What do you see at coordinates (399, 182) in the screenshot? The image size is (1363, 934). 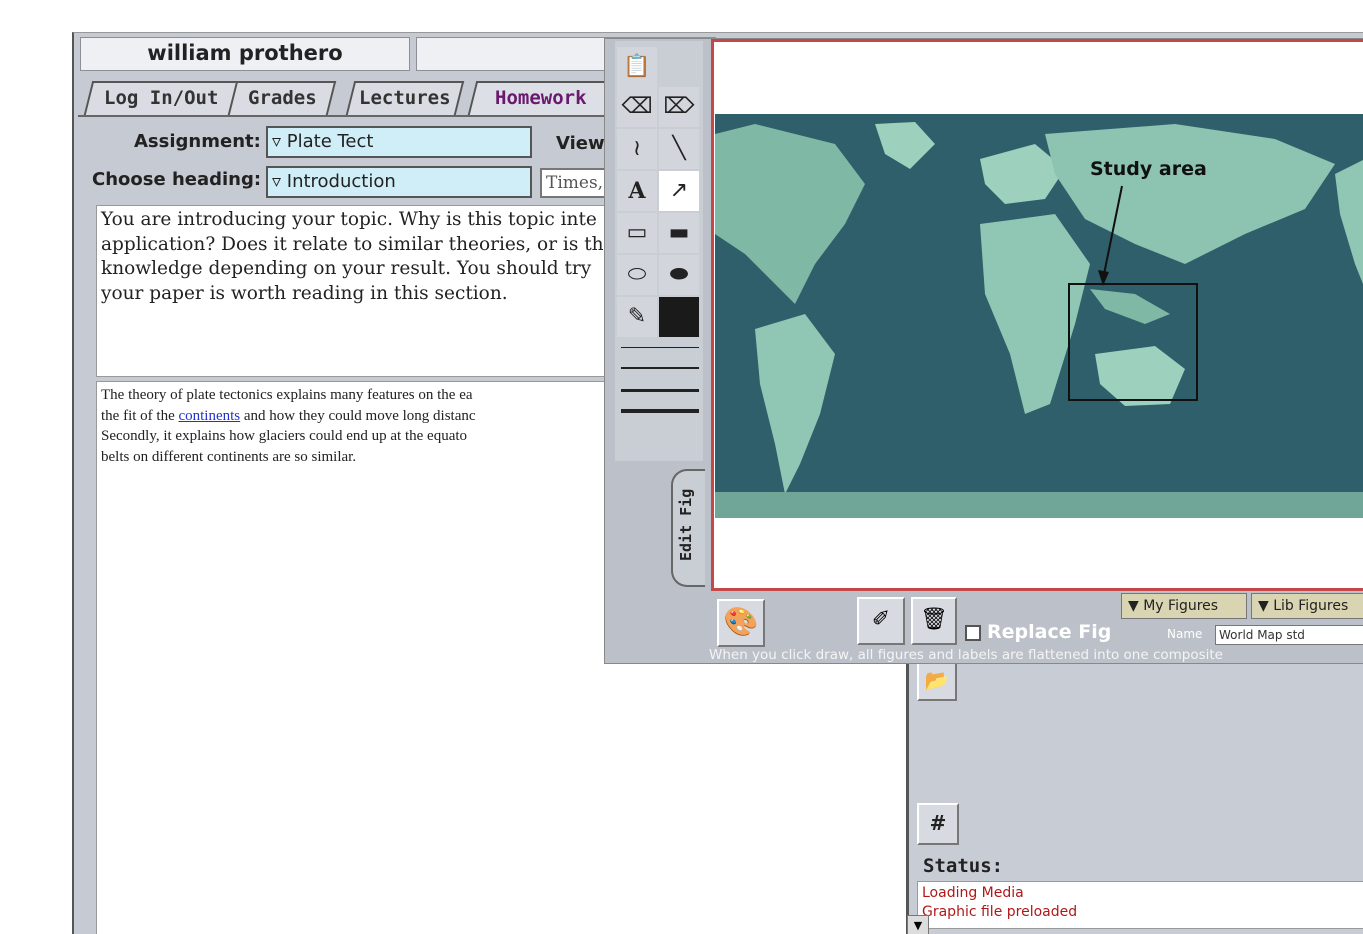 I see `heading-dropdown: ▿ Introduction` at bounding box center [399, 182].